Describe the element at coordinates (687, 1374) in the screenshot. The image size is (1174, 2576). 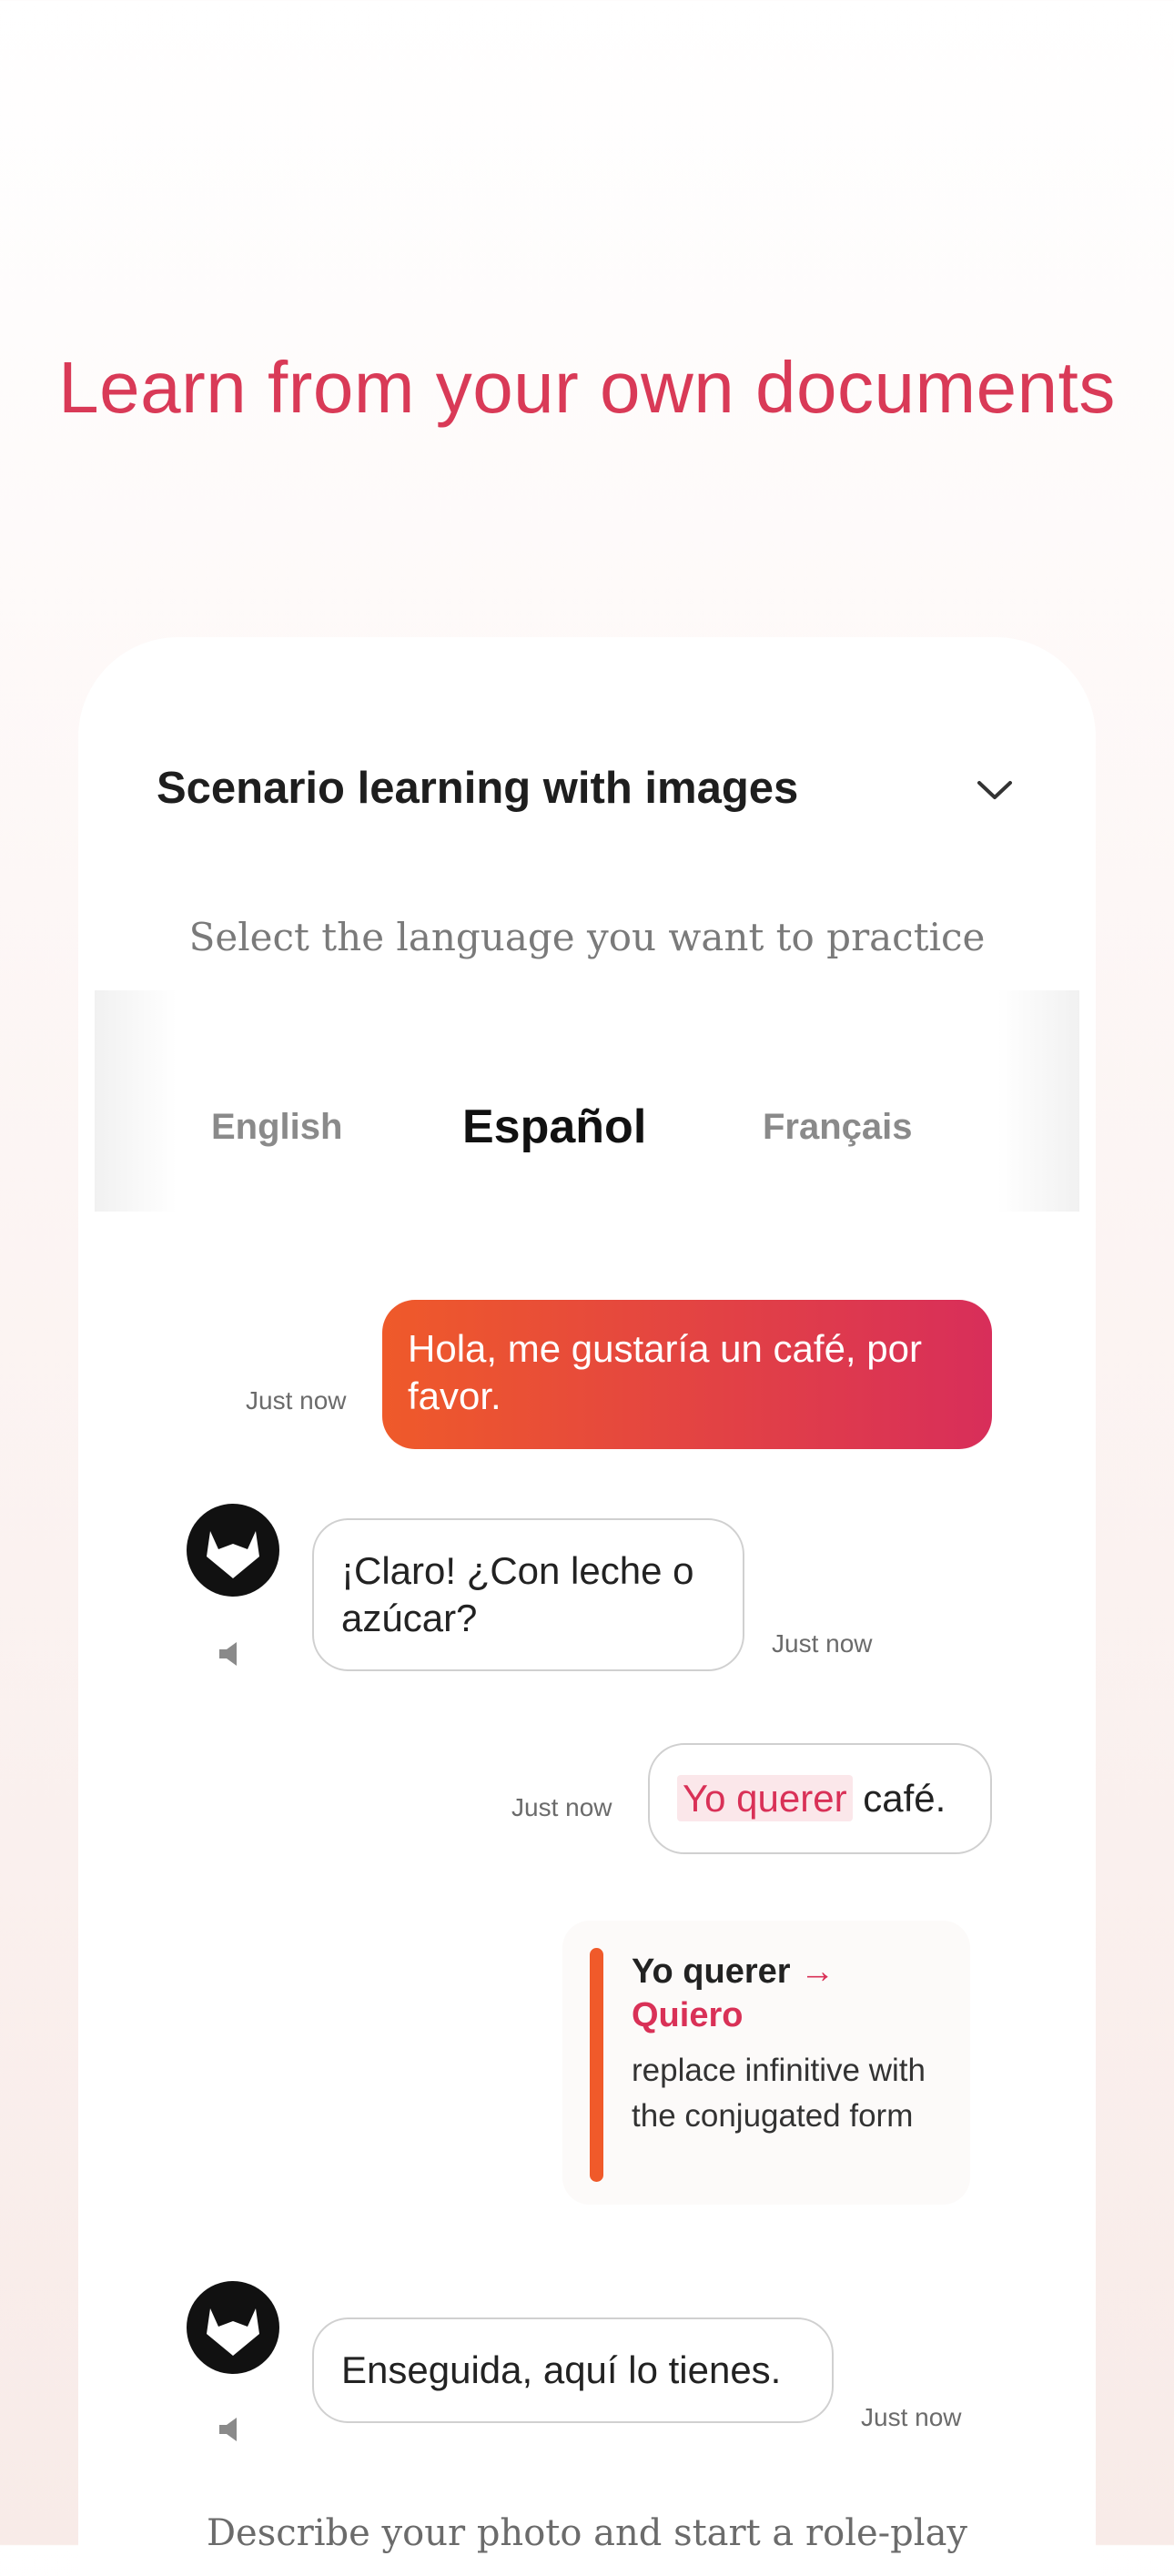
I see `user-message-bubble: Hola, me gustaría un café, por favor.` at that location.